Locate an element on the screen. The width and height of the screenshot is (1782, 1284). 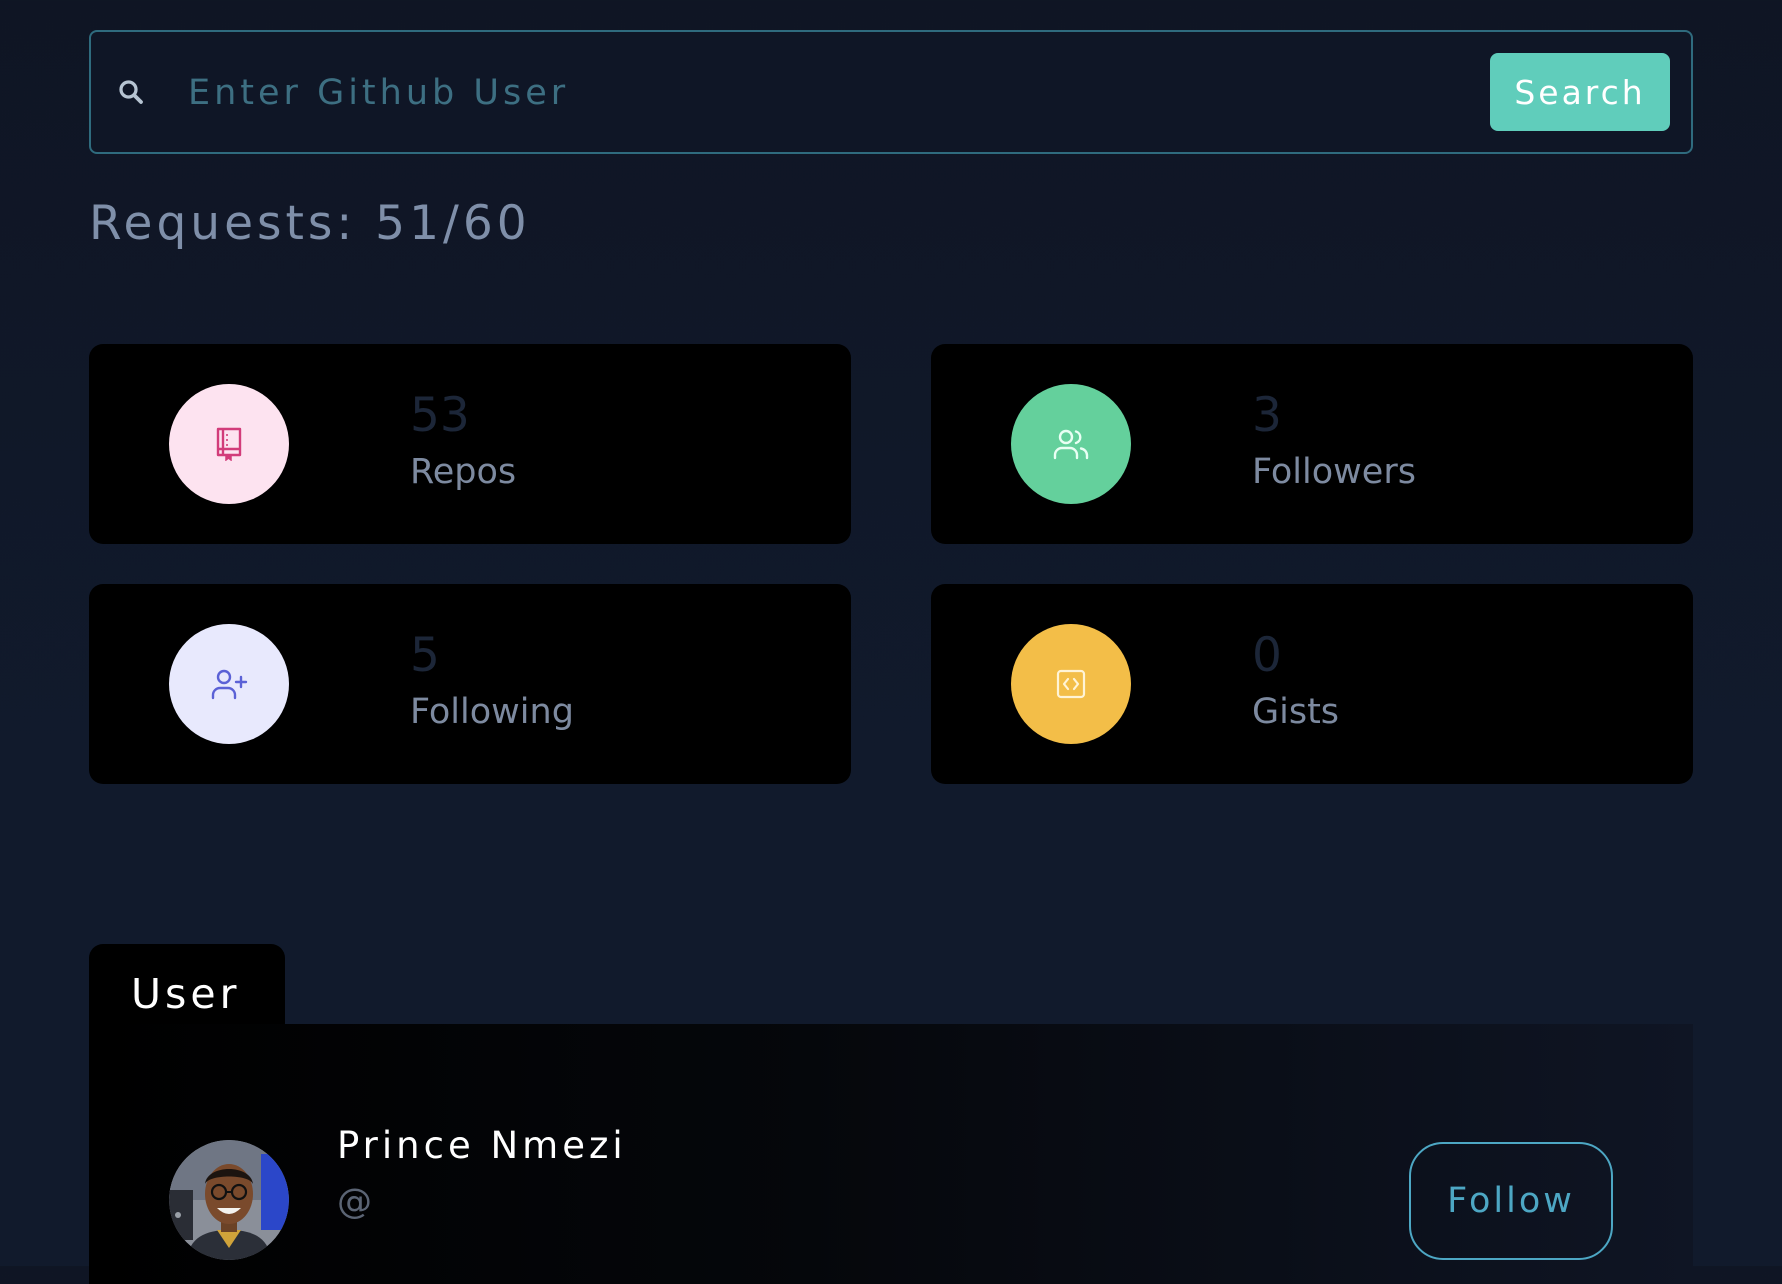
following-icon-circle is located at coordinates (229, 684).